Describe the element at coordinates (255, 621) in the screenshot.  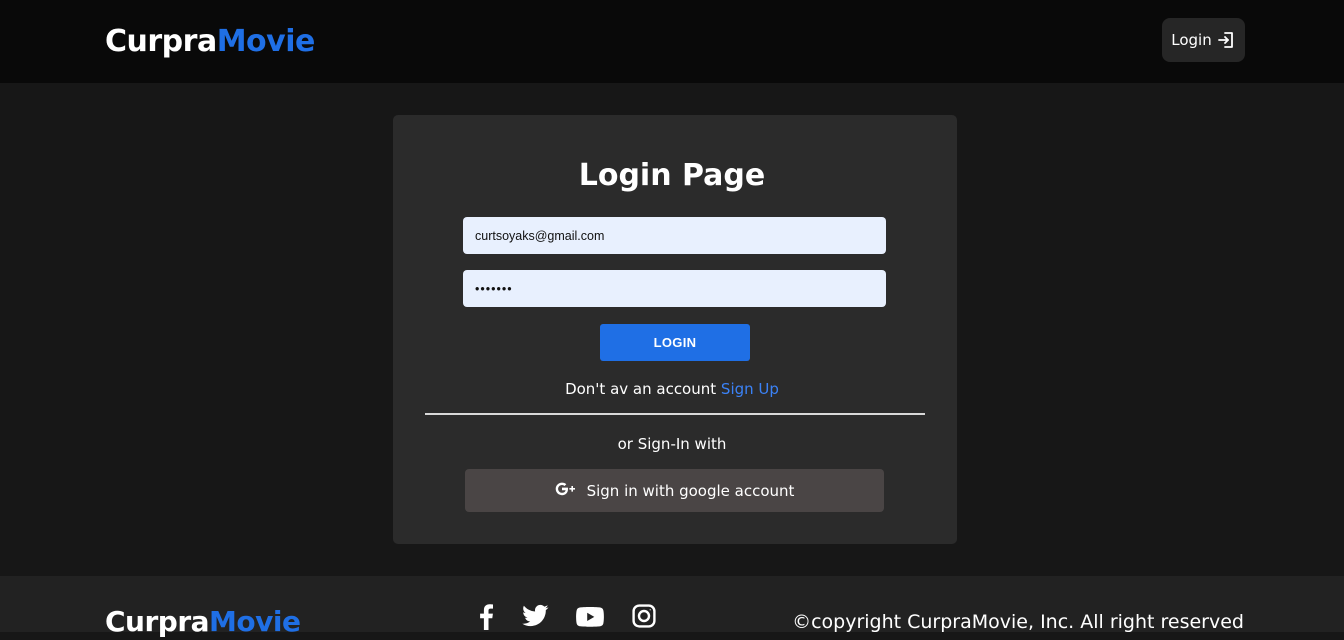
I see `footer-brand-part2: Movie` at that location.